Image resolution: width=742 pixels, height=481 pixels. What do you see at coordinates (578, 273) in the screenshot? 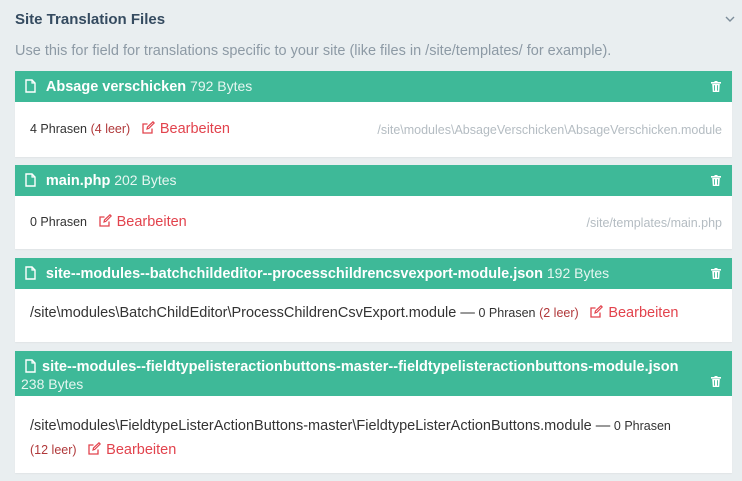
I see `file-size: 192 Bytes` at bounding box center [578, 273].